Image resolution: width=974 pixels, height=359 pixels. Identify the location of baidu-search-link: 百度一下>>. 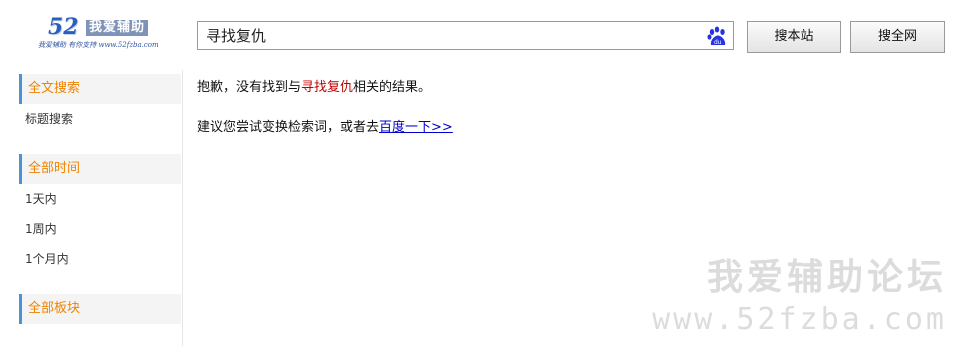
(416, 127).